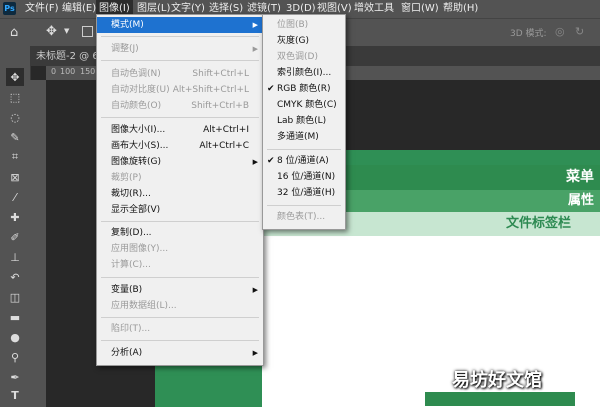  I want to click on frame-tool-icon: ⊠, so click(15, 177).